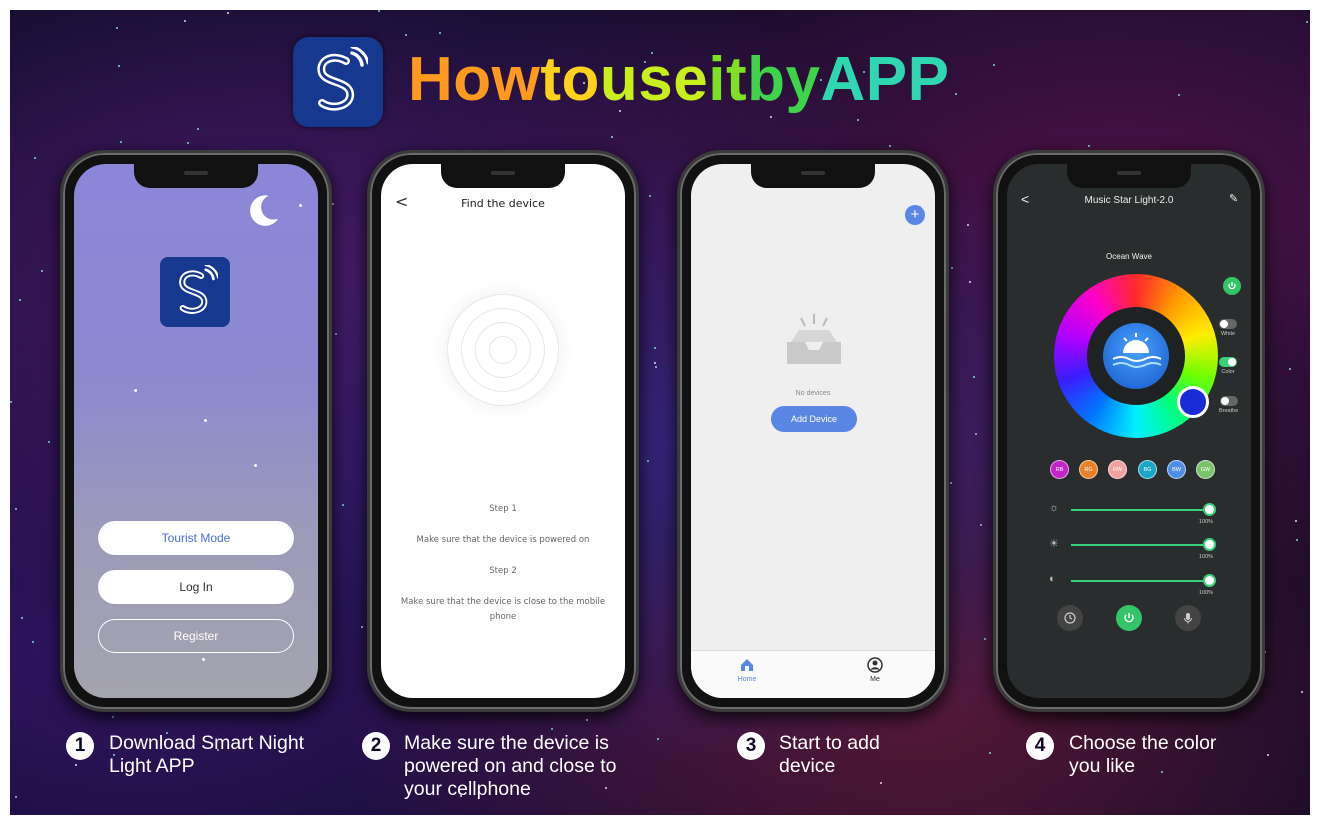 The width and height of the screenshot is (1318, 819). I want to click on device-title: Music Star Light-2.0, so click(1129, 200).